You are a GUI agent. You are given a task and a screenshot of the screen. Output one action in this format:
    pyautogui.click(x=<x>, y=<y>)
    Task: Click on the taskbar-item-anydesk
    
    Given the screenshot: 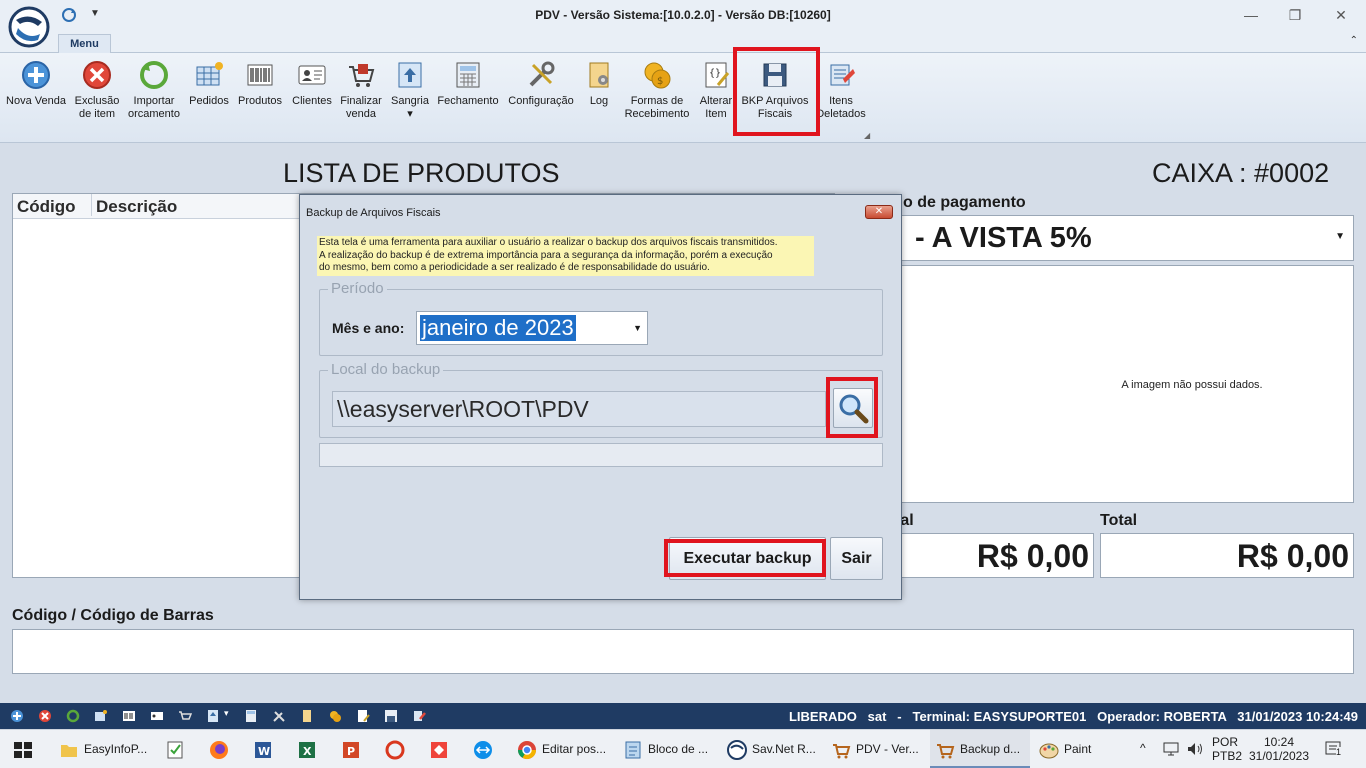 What is the action you would take?
    pyautogui.click(x=441, y=749)
    